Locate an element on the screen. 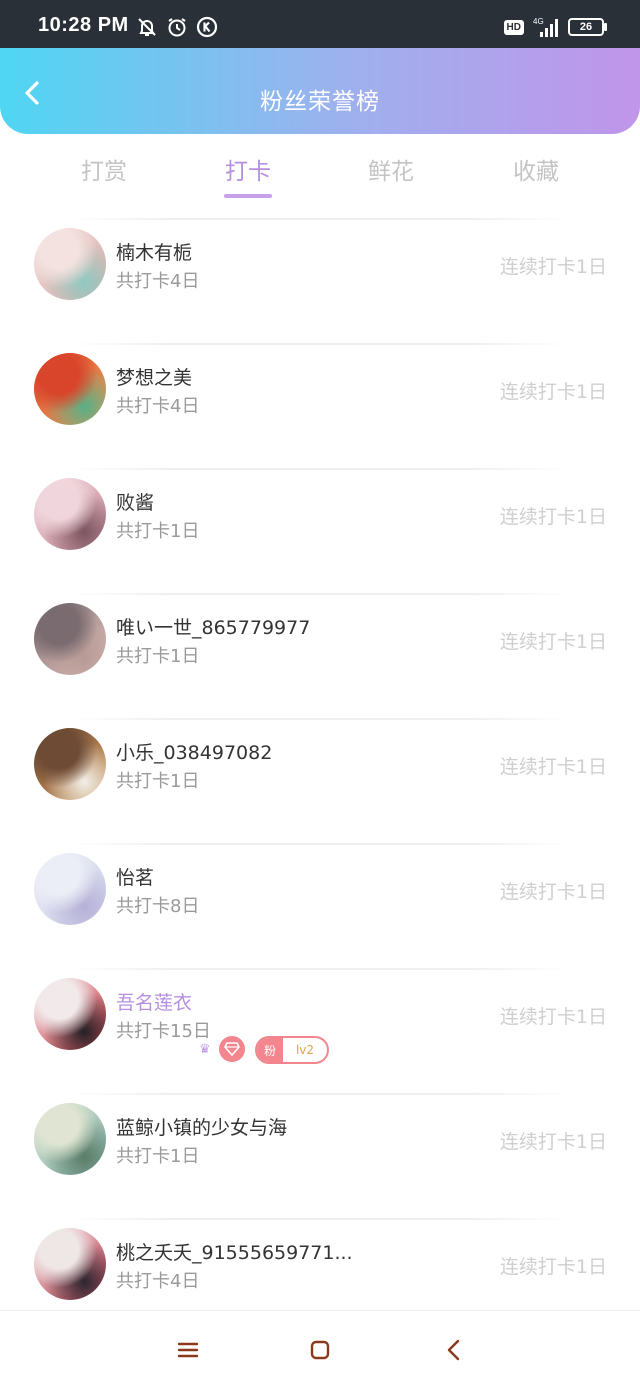 The image size is (640, 1388). k-app-icon is located at coordinates (207, 27).